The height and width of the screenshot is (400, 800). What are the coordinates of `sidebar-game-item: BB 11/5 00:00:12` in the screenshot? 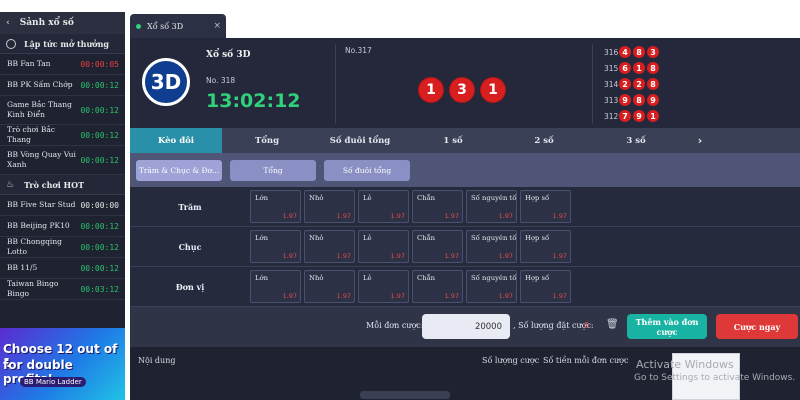 It's located at (62, 268).